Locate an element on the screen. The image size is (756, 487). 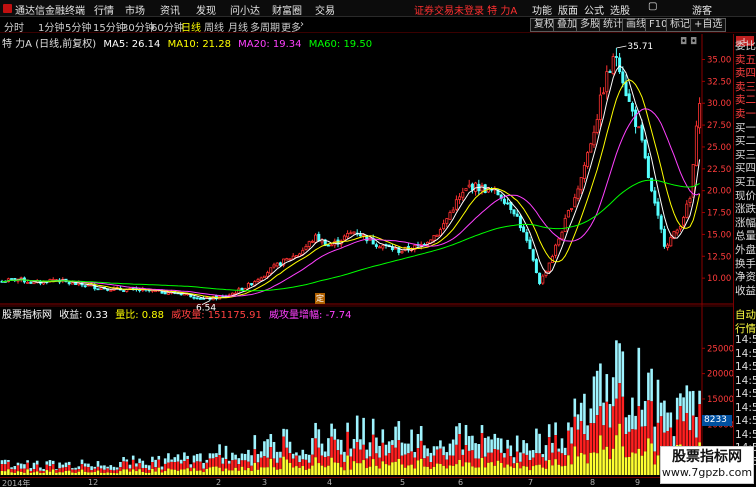
period-fenshi: 分时 is located at coordinates (14, 26).